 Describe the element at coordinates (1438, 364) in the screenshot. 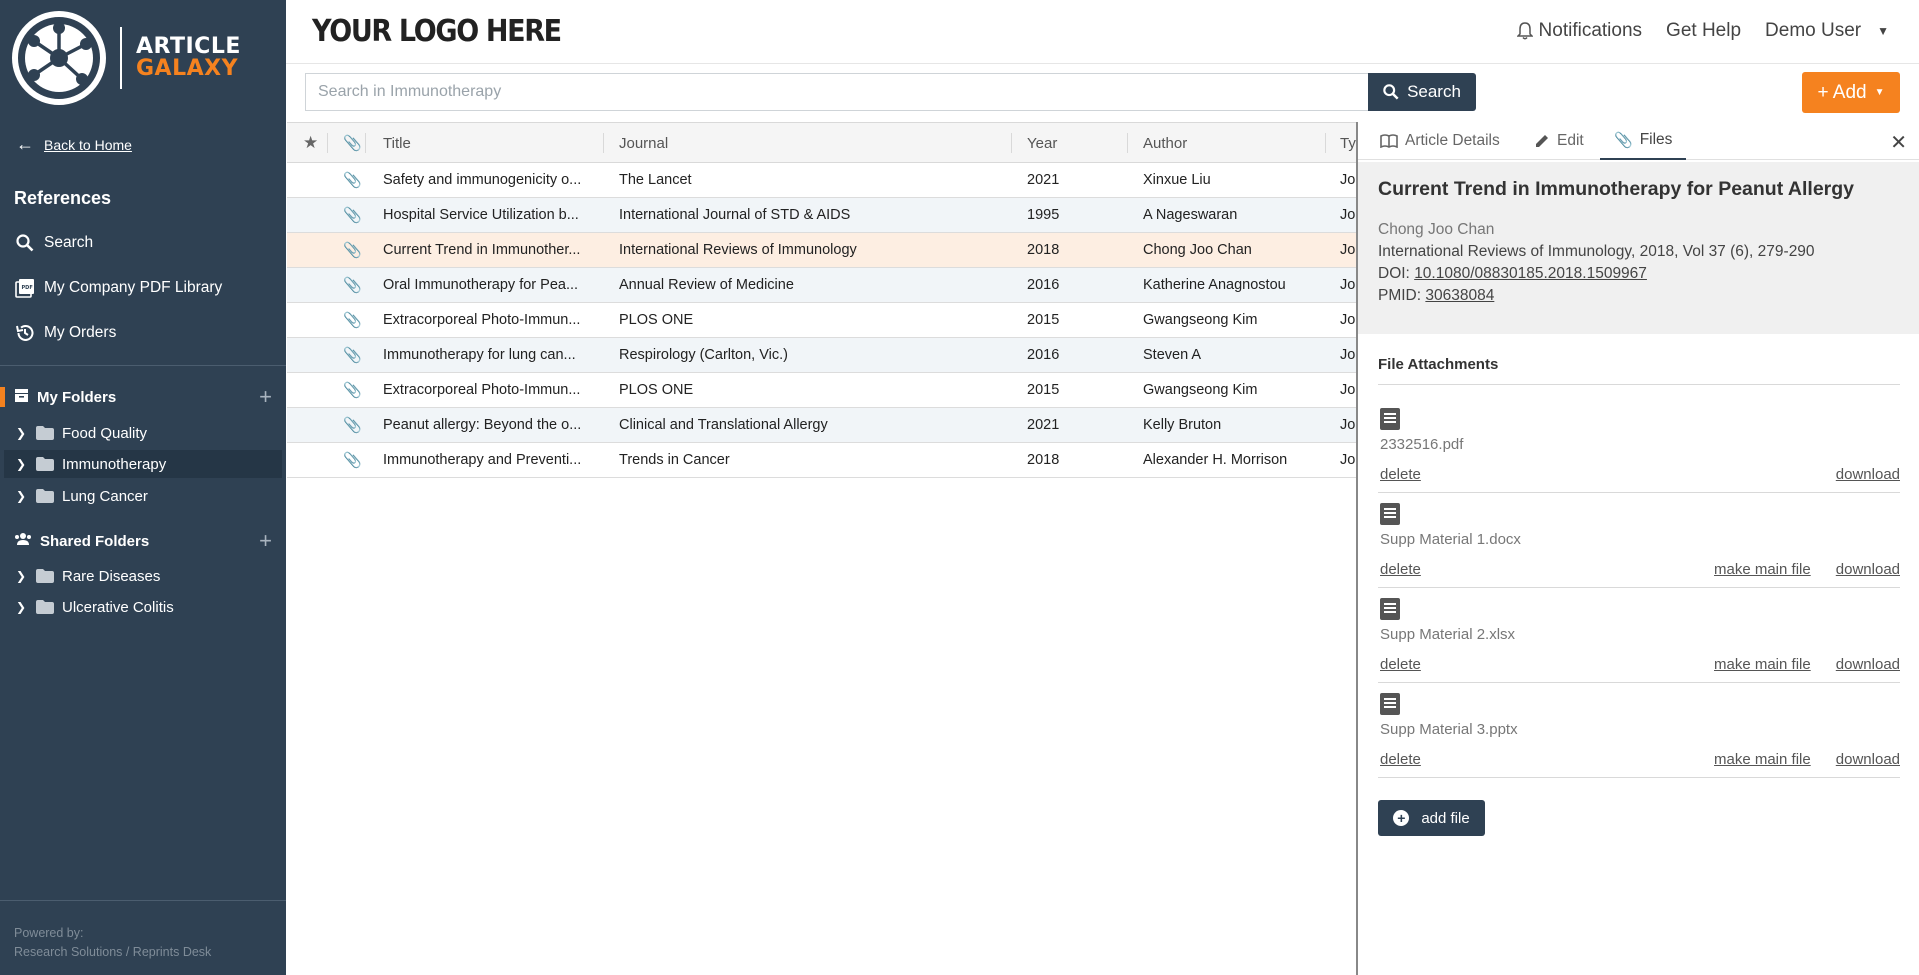

I see `file-attachments-title: File Attachments` at that location.